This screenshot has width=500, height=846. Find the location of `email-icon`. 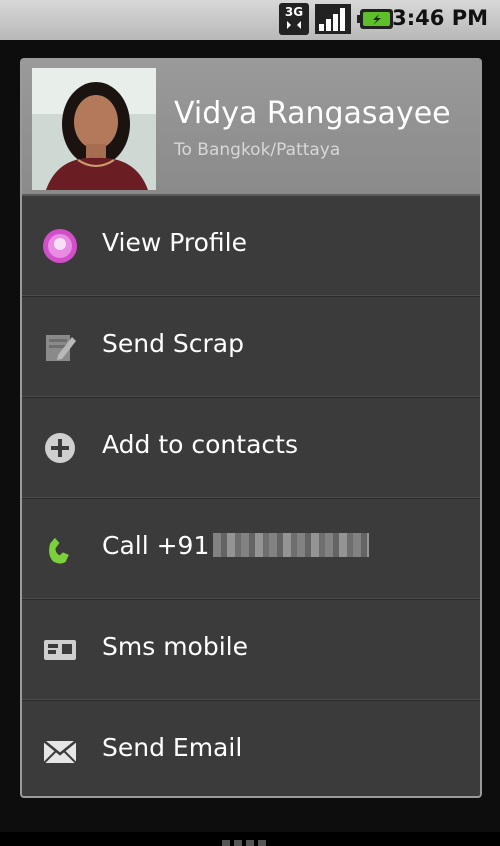

email-icon is located at coordinates (60, 752).